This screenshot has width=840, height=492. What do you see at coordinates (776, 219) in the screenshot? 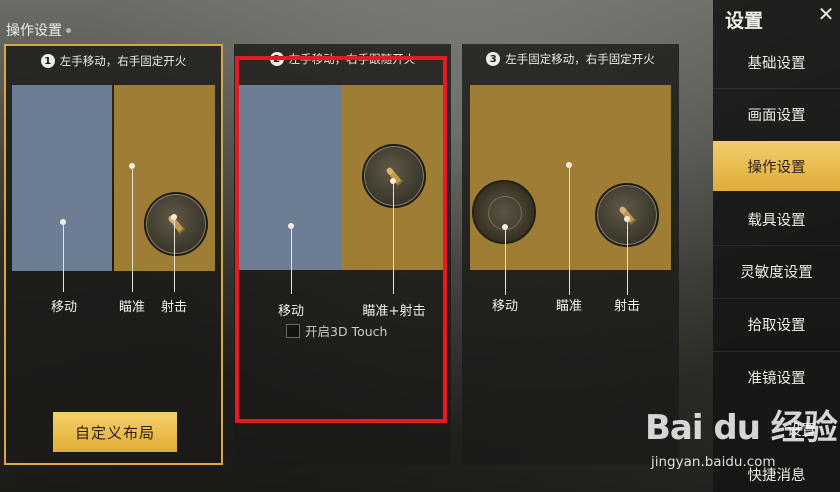
I see `sidebar-item-vehicle: 载具设置` at bounding box center [776, 219].